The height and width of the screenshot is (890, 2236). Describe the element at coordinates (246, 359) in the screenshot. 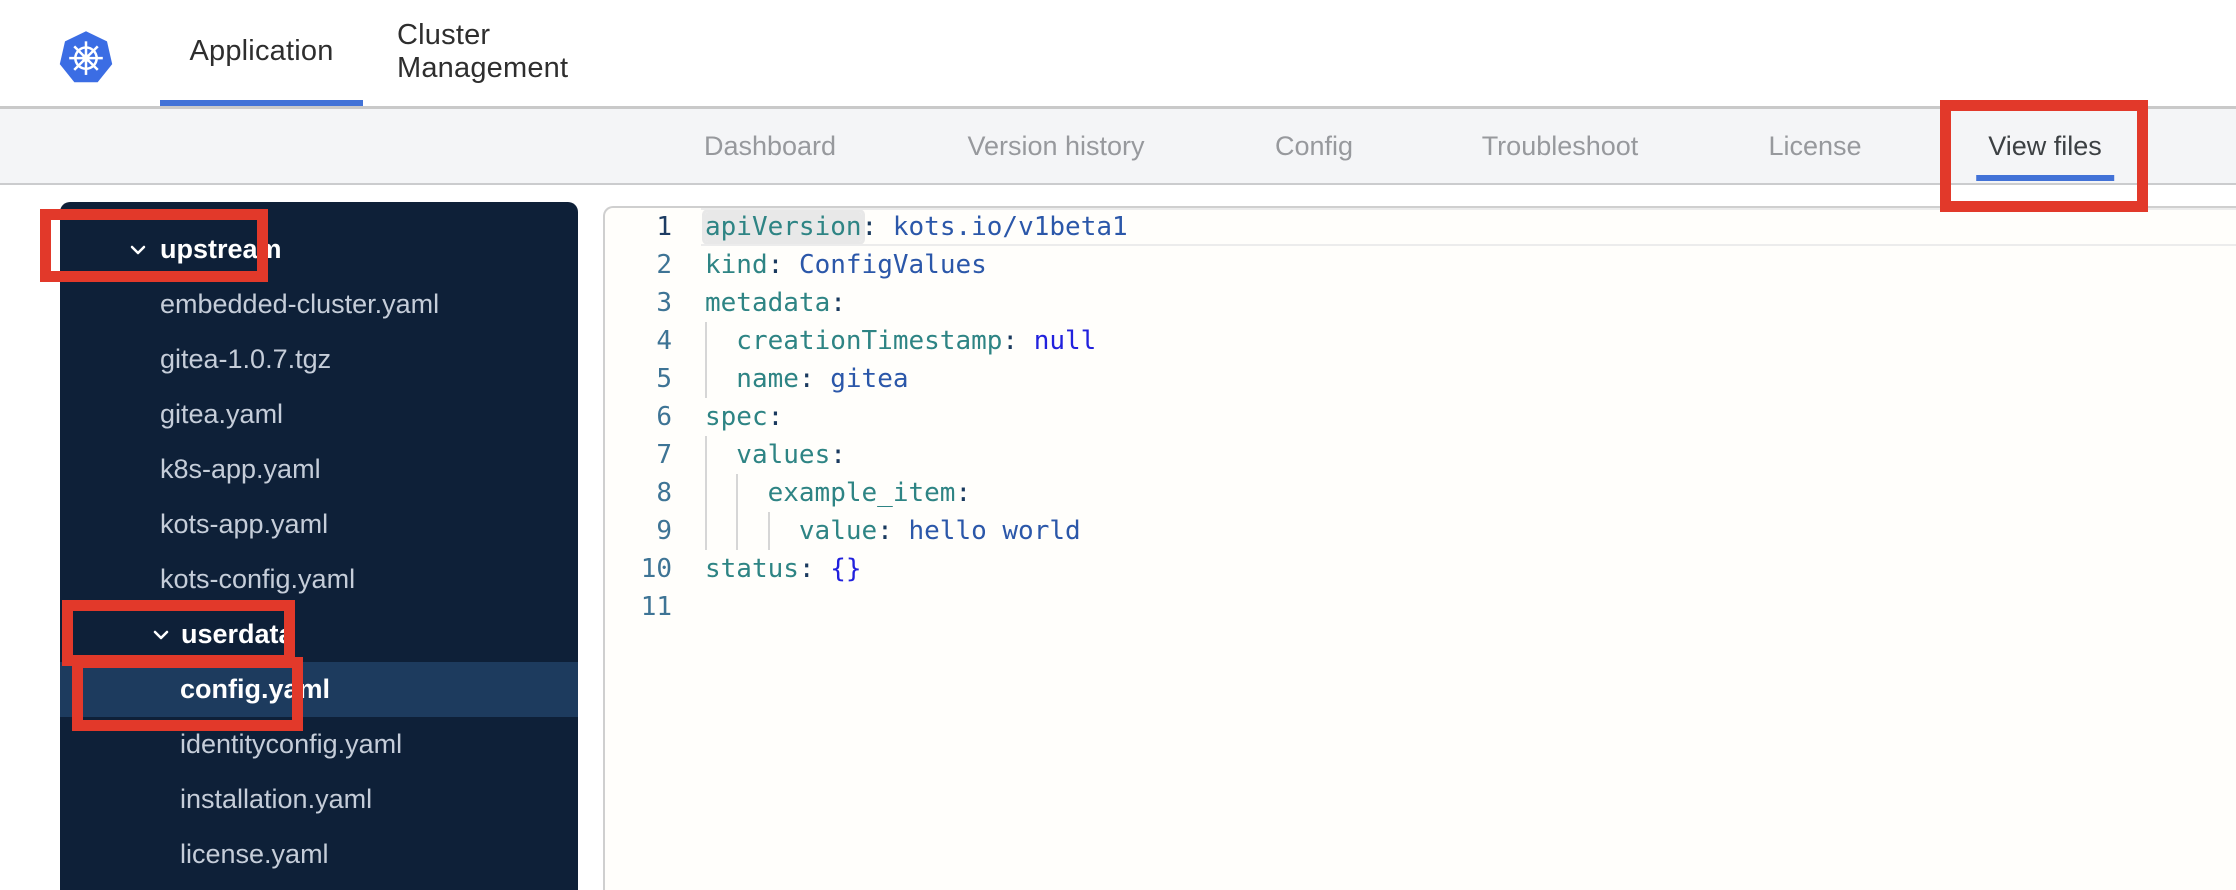

I see `tree-item-label: gitea-1.0.7.tgz` at that location.